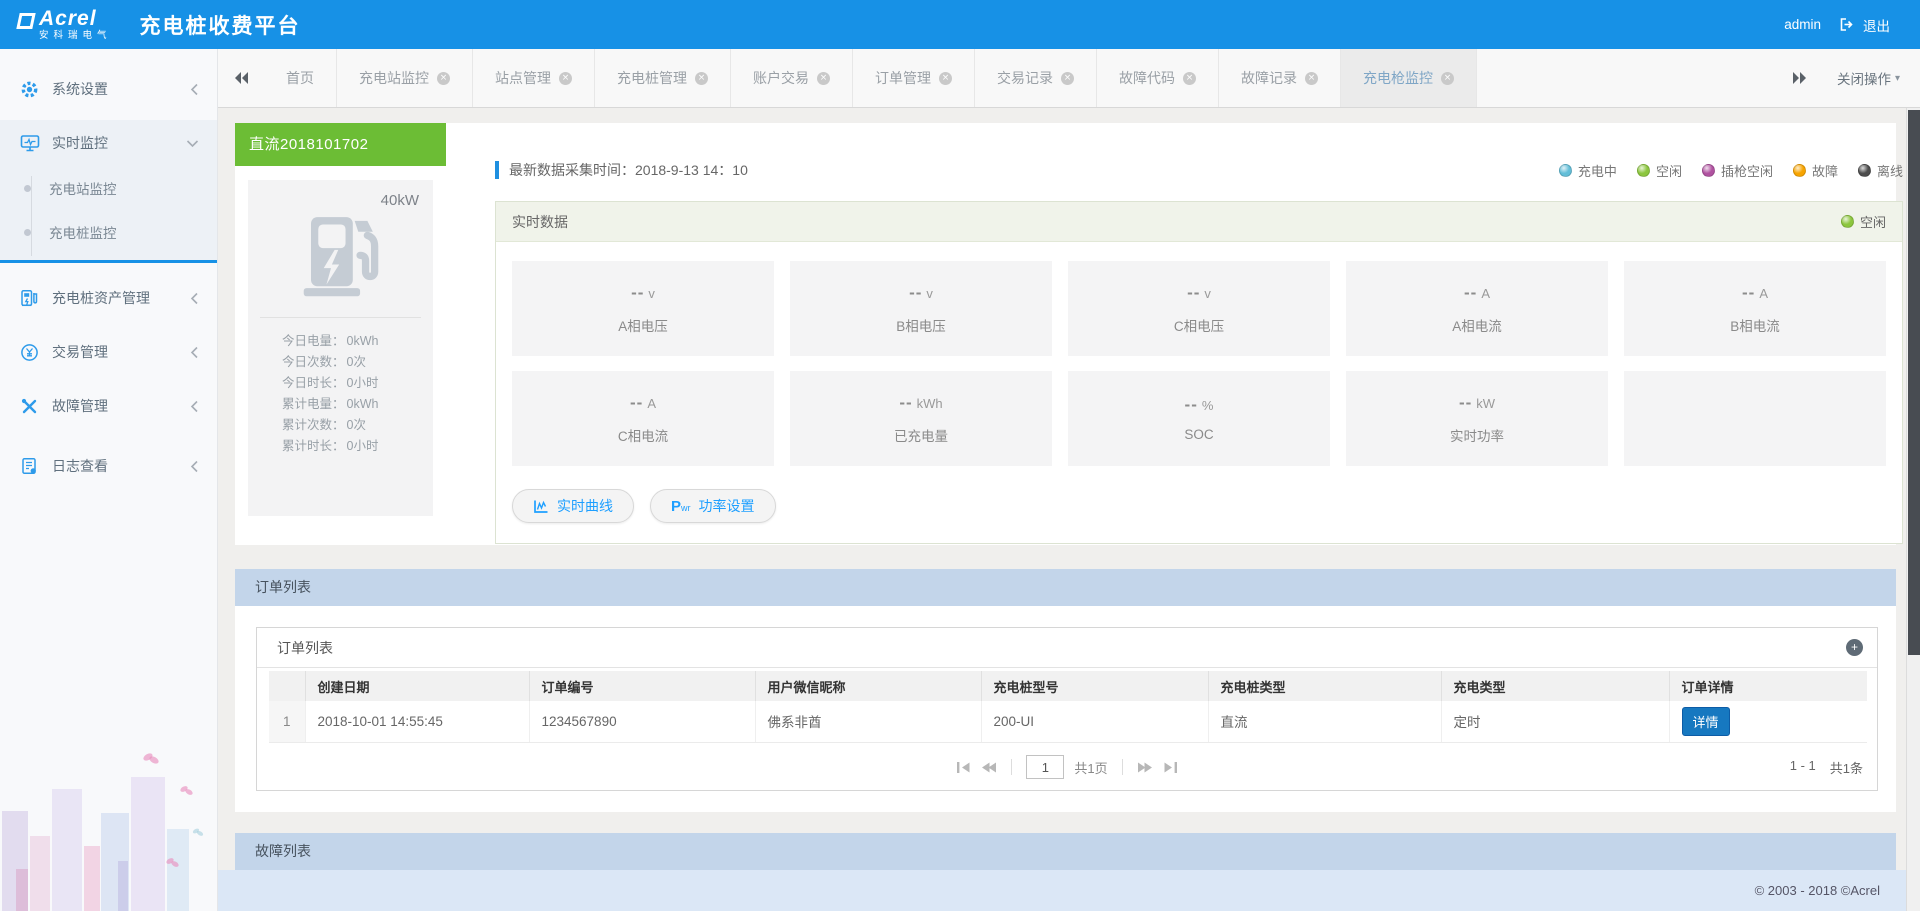 This screenshot has height=911, width=1920. Describe the element at coordinates (1854, 647) in the screenshot. I see `panel-collapse-toggle-icon: +` at that location.